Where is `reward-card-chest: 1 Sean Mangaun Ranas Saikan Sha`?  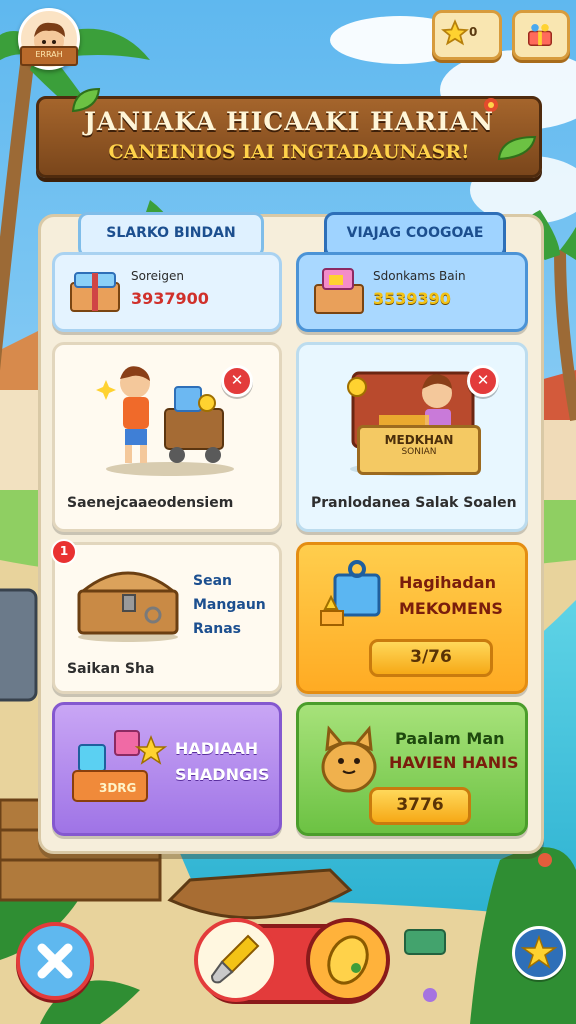 reward-card-chest: 1 Sean Mangaun Ranas Saikan Sha is located at coordinates (166, 616).